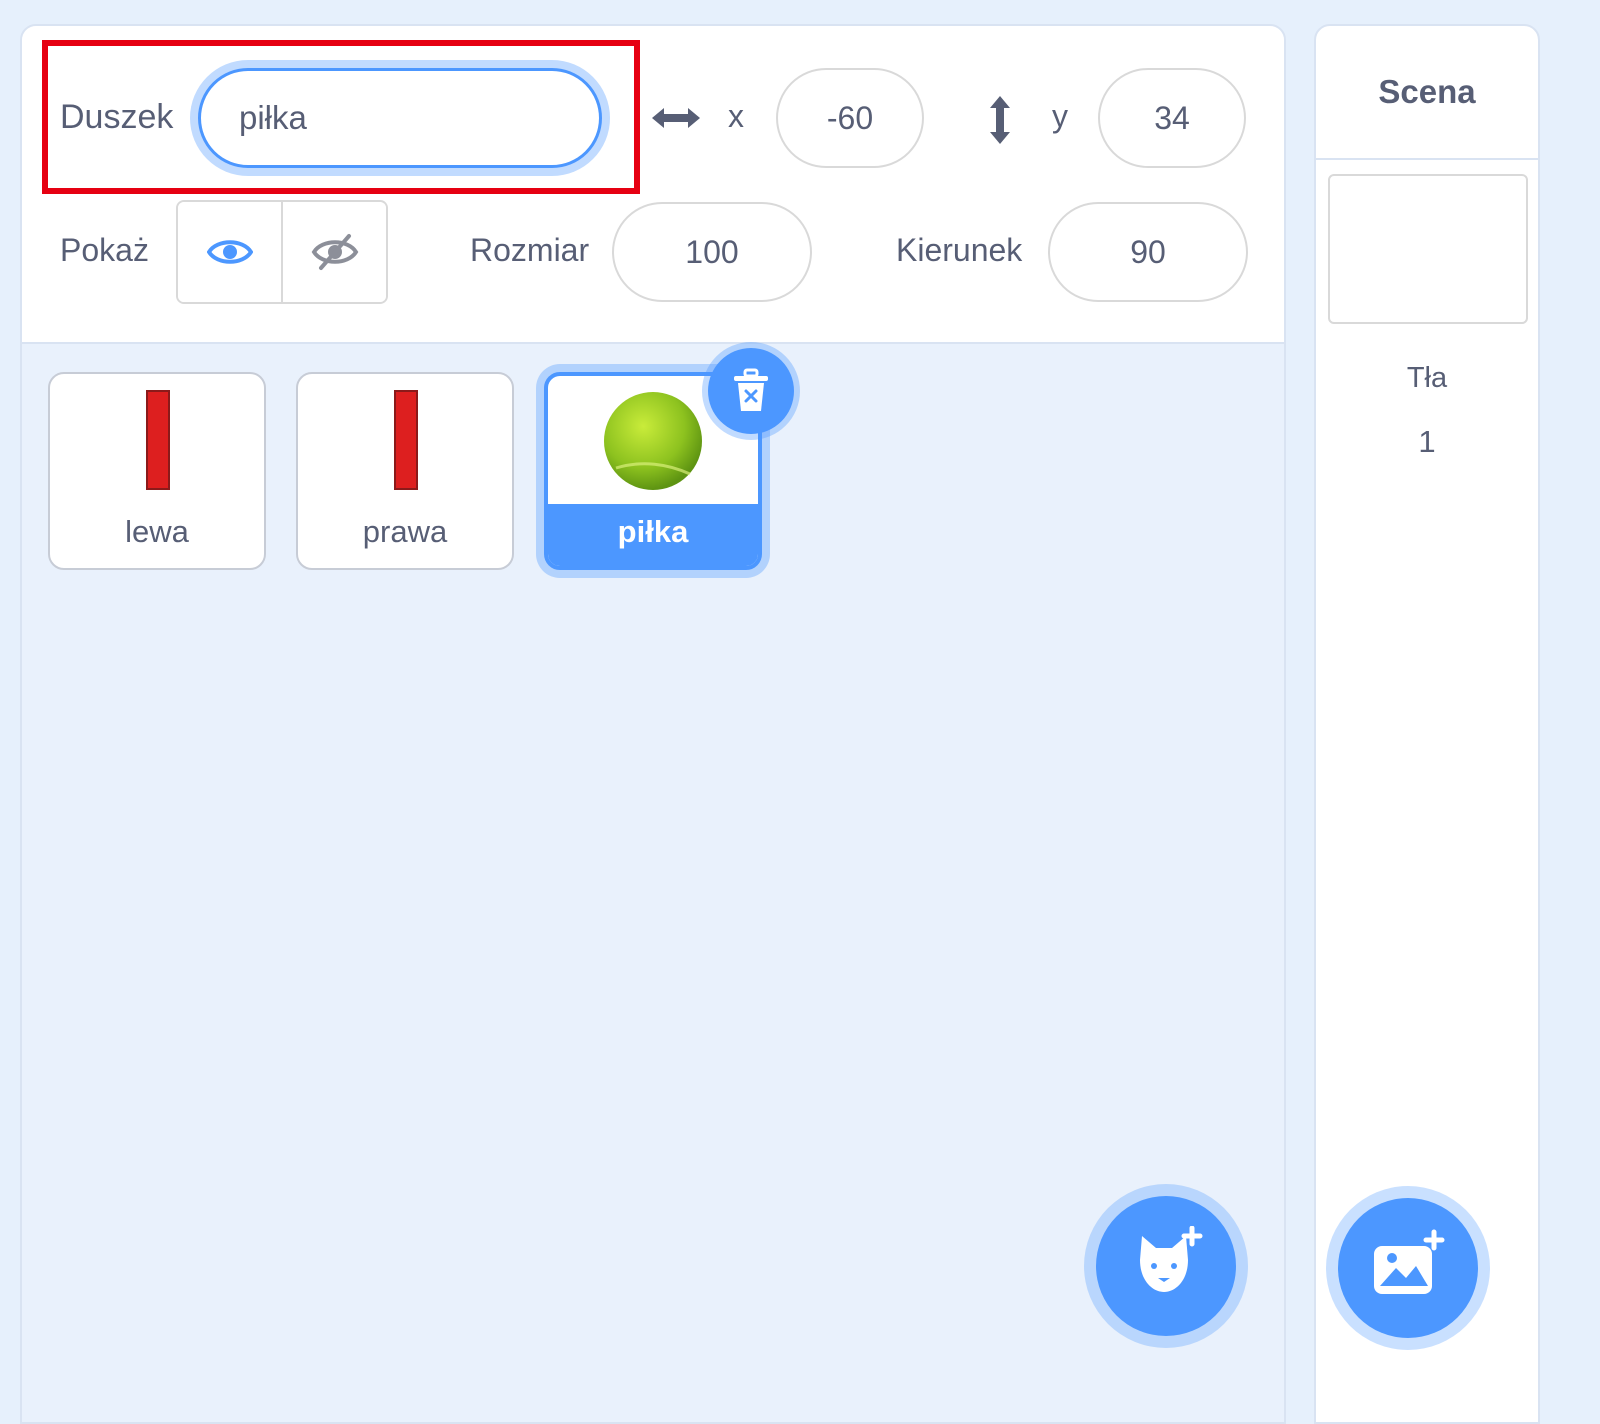 Image resolution: width=1600 pixels, height=1424 pixels. I want to click on x-position-input: -60, so click(850, 118).